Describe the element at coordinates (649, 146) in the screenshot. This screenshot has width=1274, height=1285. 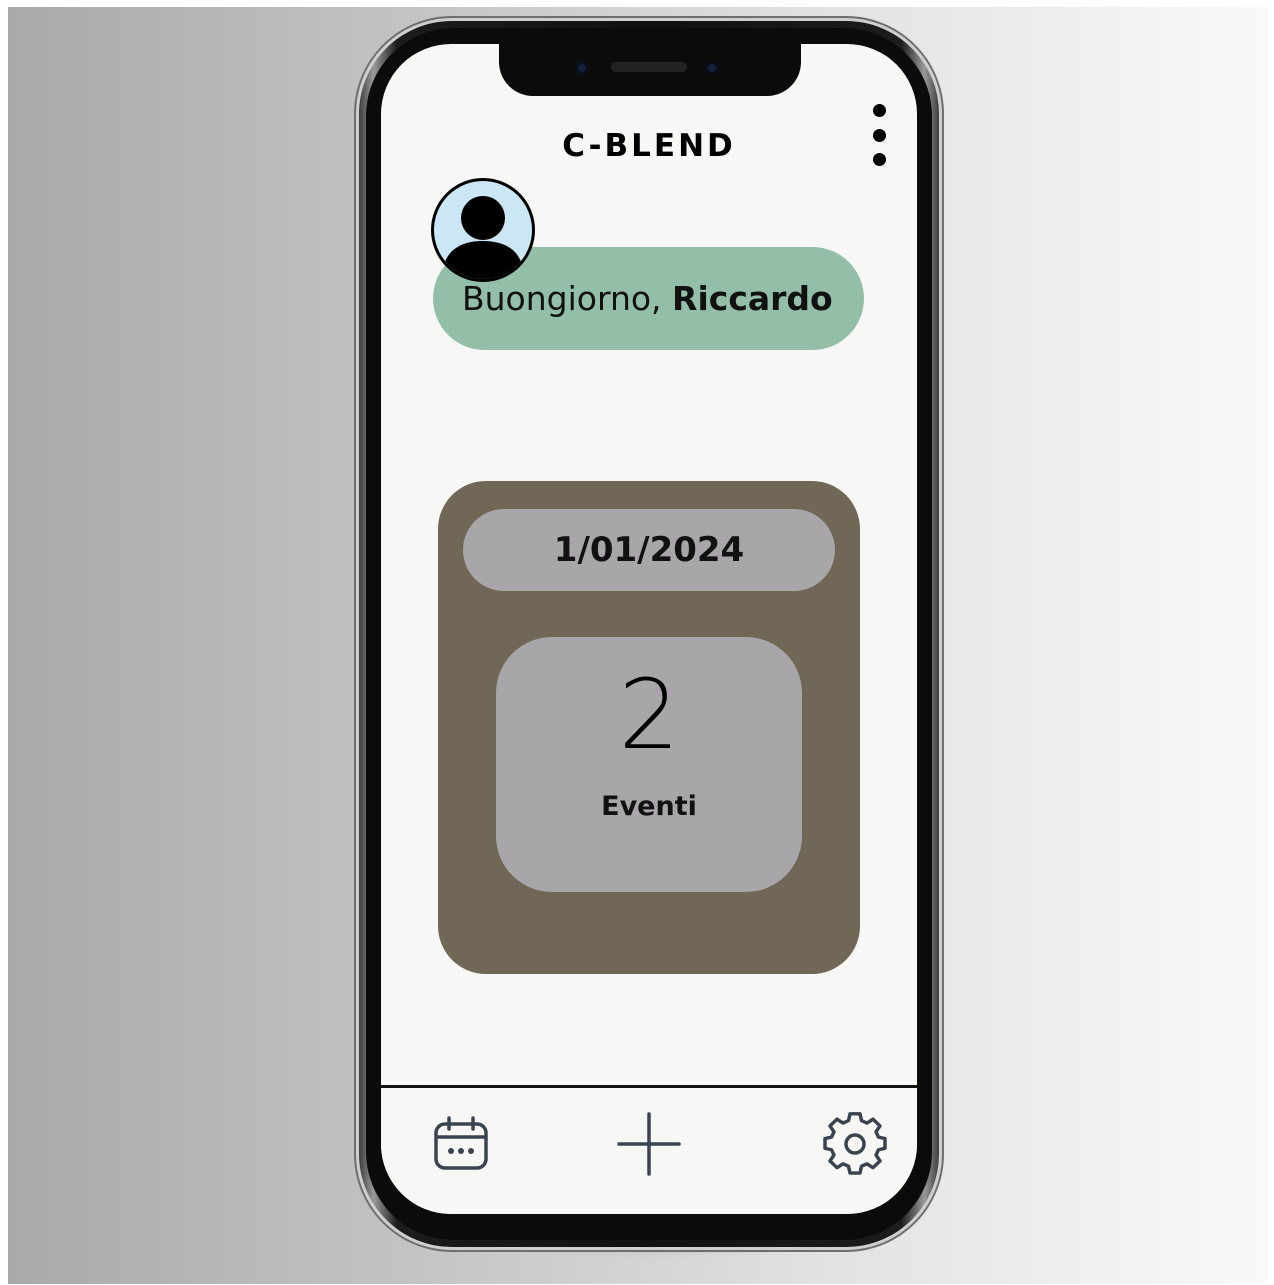
I see `app-title: C-BLEND` at that location.